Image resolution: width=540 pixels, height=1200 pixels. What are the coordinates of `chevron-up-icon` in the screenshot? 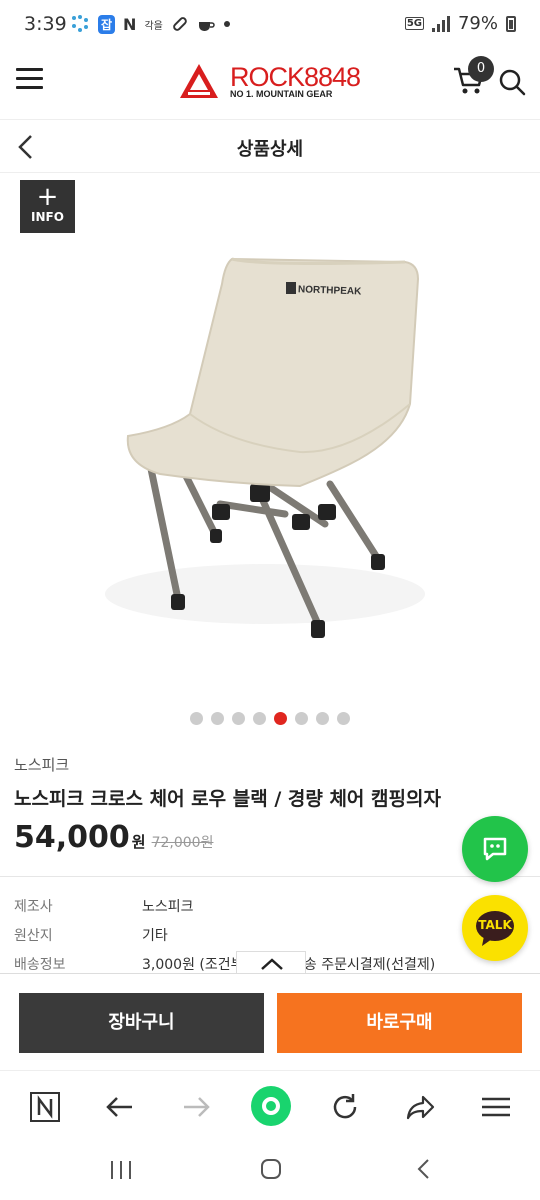 It's located at (272, 964).